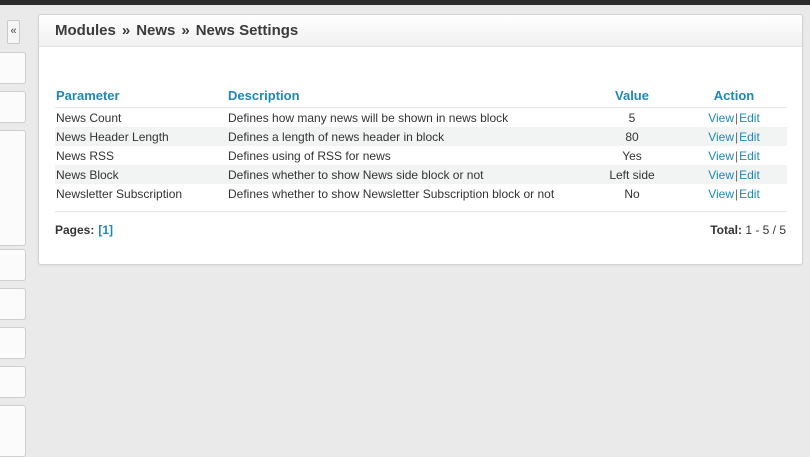  What do you see at coordinates (141, 136) in the screenshot?
I see `parameter-cell: News Header Length` at bounding box center [141, 136].